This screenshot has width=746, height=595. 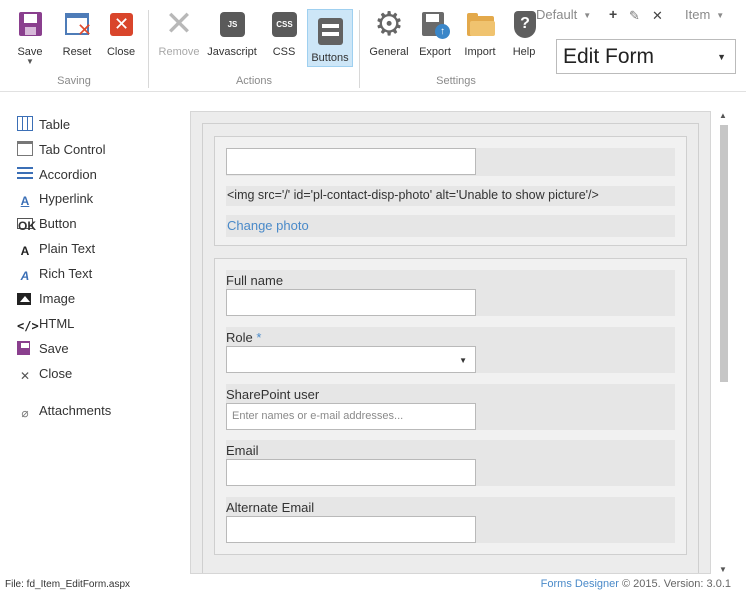 I want to click on item-select: Item ▼, so click(x=704, y=14).